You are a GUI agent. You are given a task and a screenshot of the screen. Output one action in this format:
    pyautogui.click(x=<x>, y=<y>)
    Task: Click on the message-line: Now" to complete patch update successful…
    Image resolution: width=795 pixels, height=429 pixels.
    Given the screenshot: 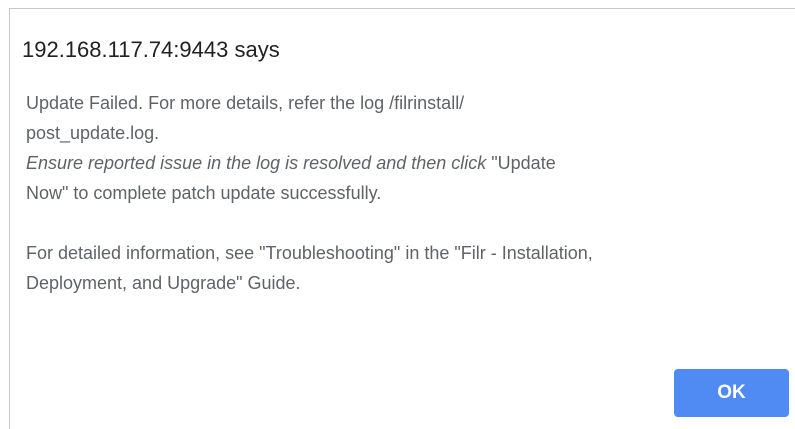 What is the action you would take?
    pyautogui.click(x=204, y=193)
    